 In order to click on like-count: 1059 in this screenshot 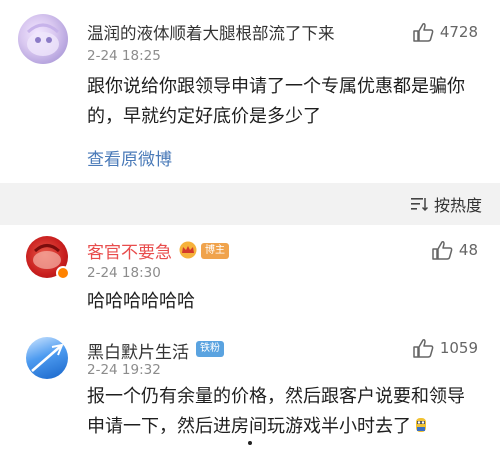, I will do `click(458, 348)`.